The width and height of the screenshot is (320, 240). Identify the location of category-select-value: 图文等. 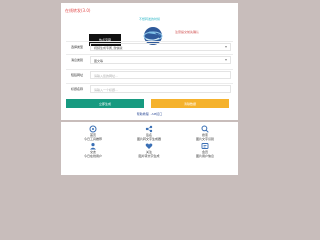
(99, 61).